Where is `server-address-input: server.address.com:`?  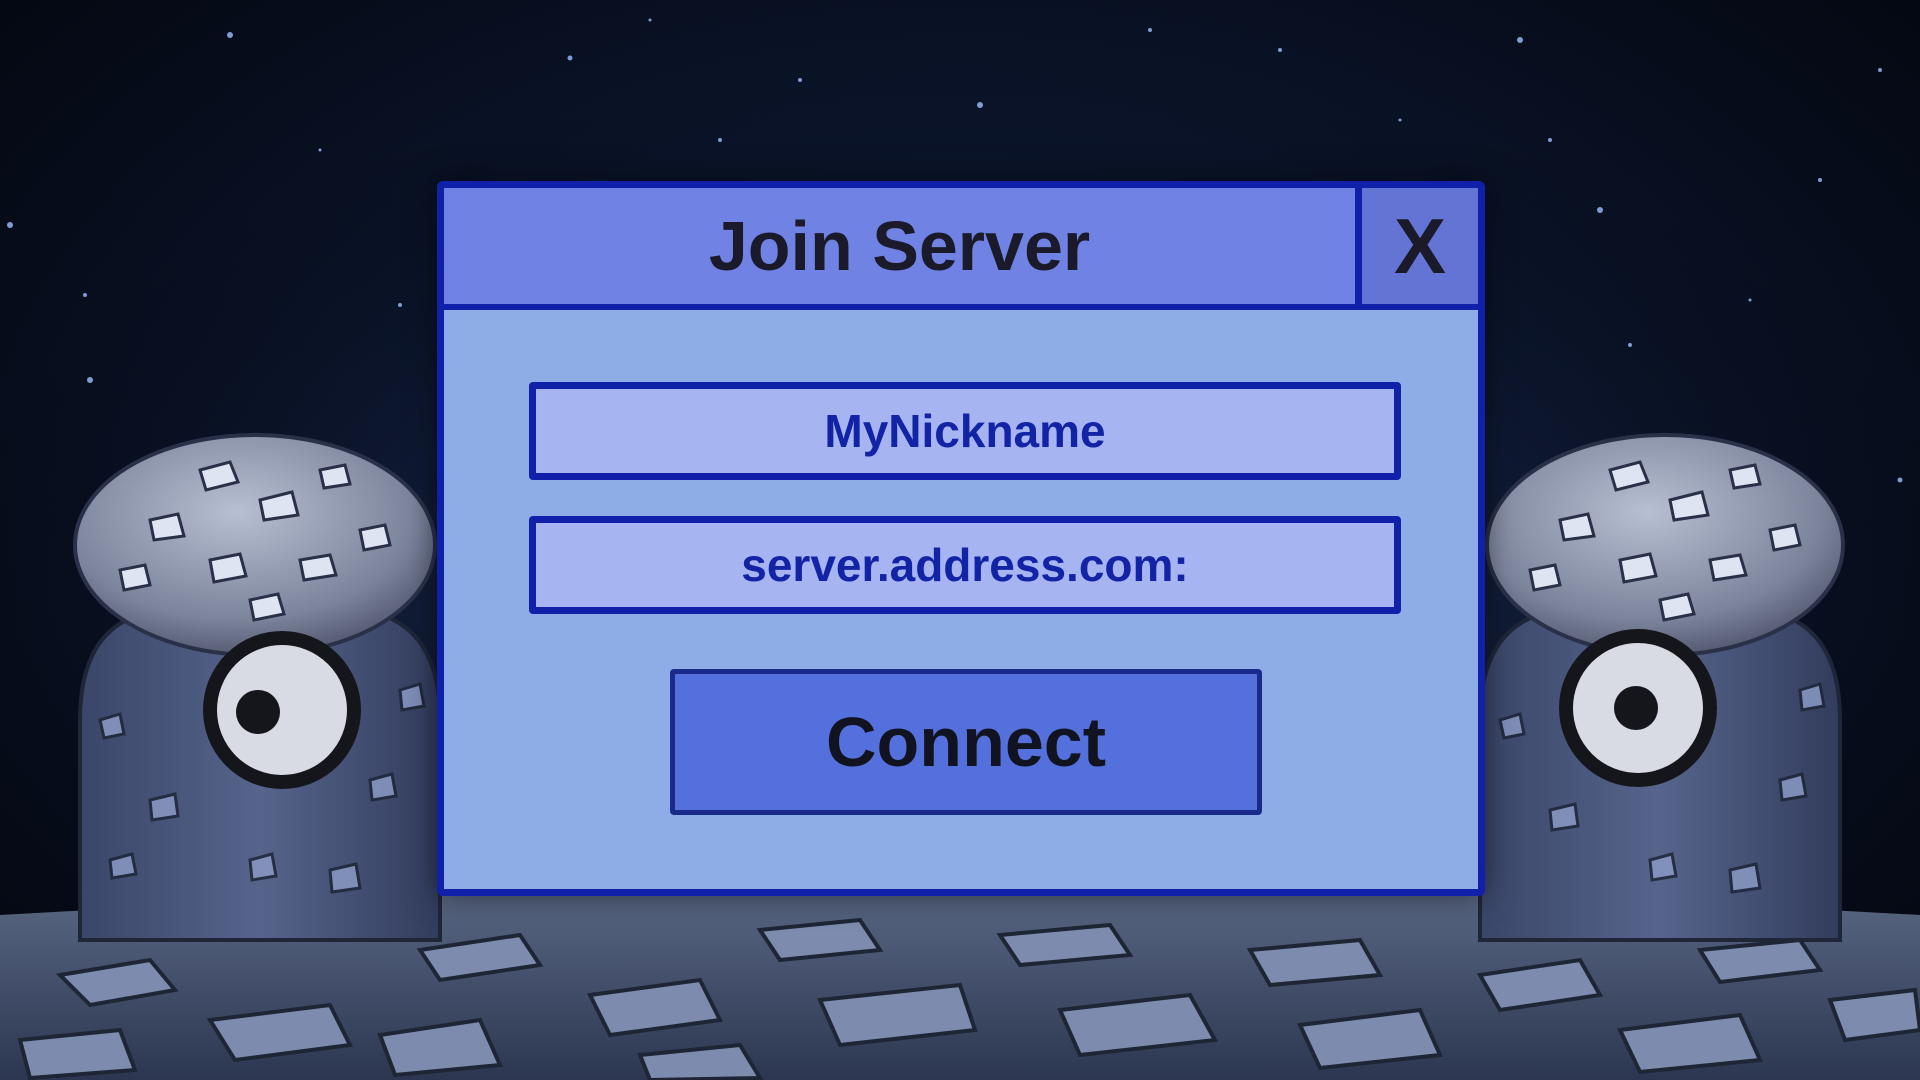
server-address-input: server.address.com: is located at coordinates (965, 565).